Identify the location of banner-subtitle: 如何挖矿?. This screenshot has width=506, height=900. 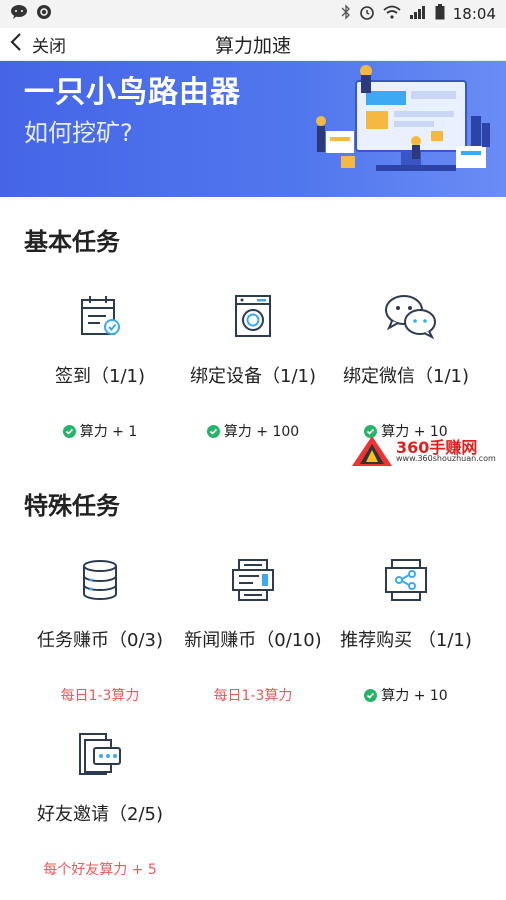
(78, 133).